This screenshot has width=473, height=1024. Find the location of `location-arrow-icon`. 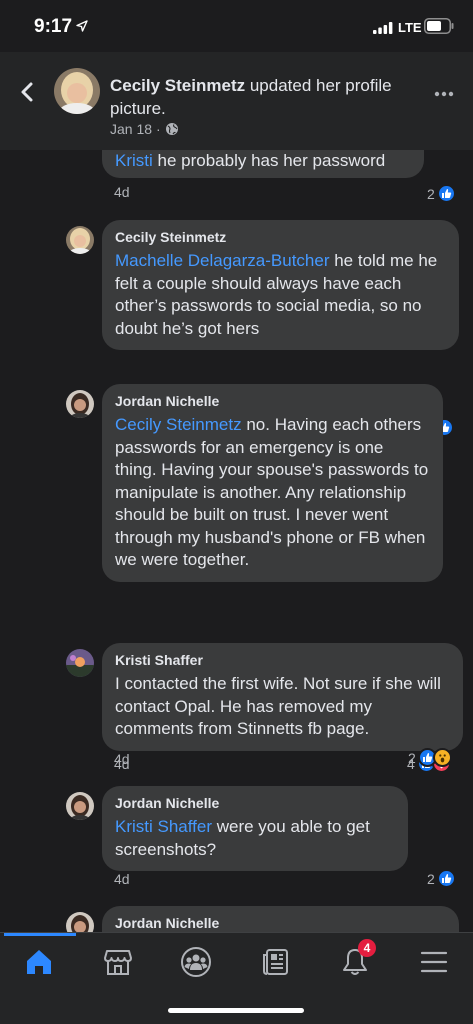

location-arrow-icon is located at coordinates (82, 26).